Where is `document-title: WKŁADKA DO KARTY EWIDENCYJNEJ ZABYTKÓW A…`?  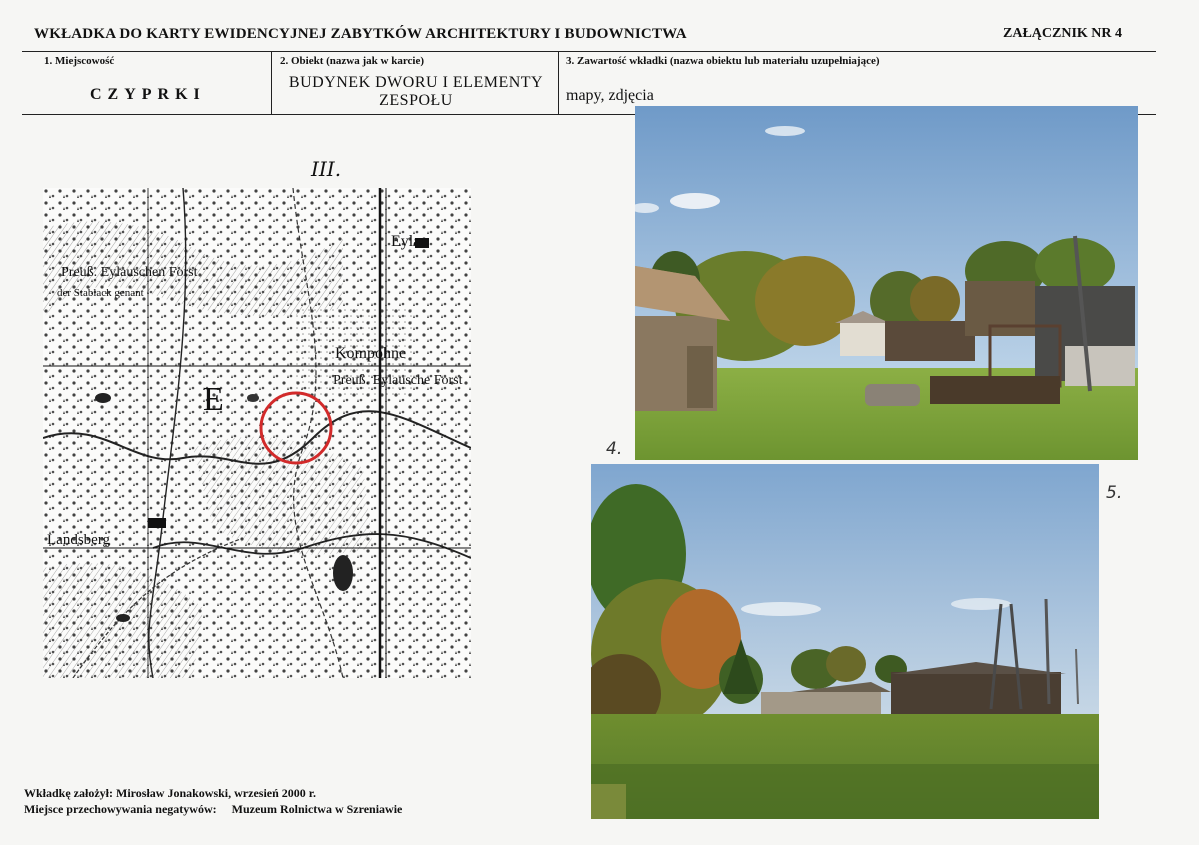
document-title: WKŁADKA DO KARTY EWIDENCYJNEJ ZABYTKÓW A… is located at coordinates (360, 34).